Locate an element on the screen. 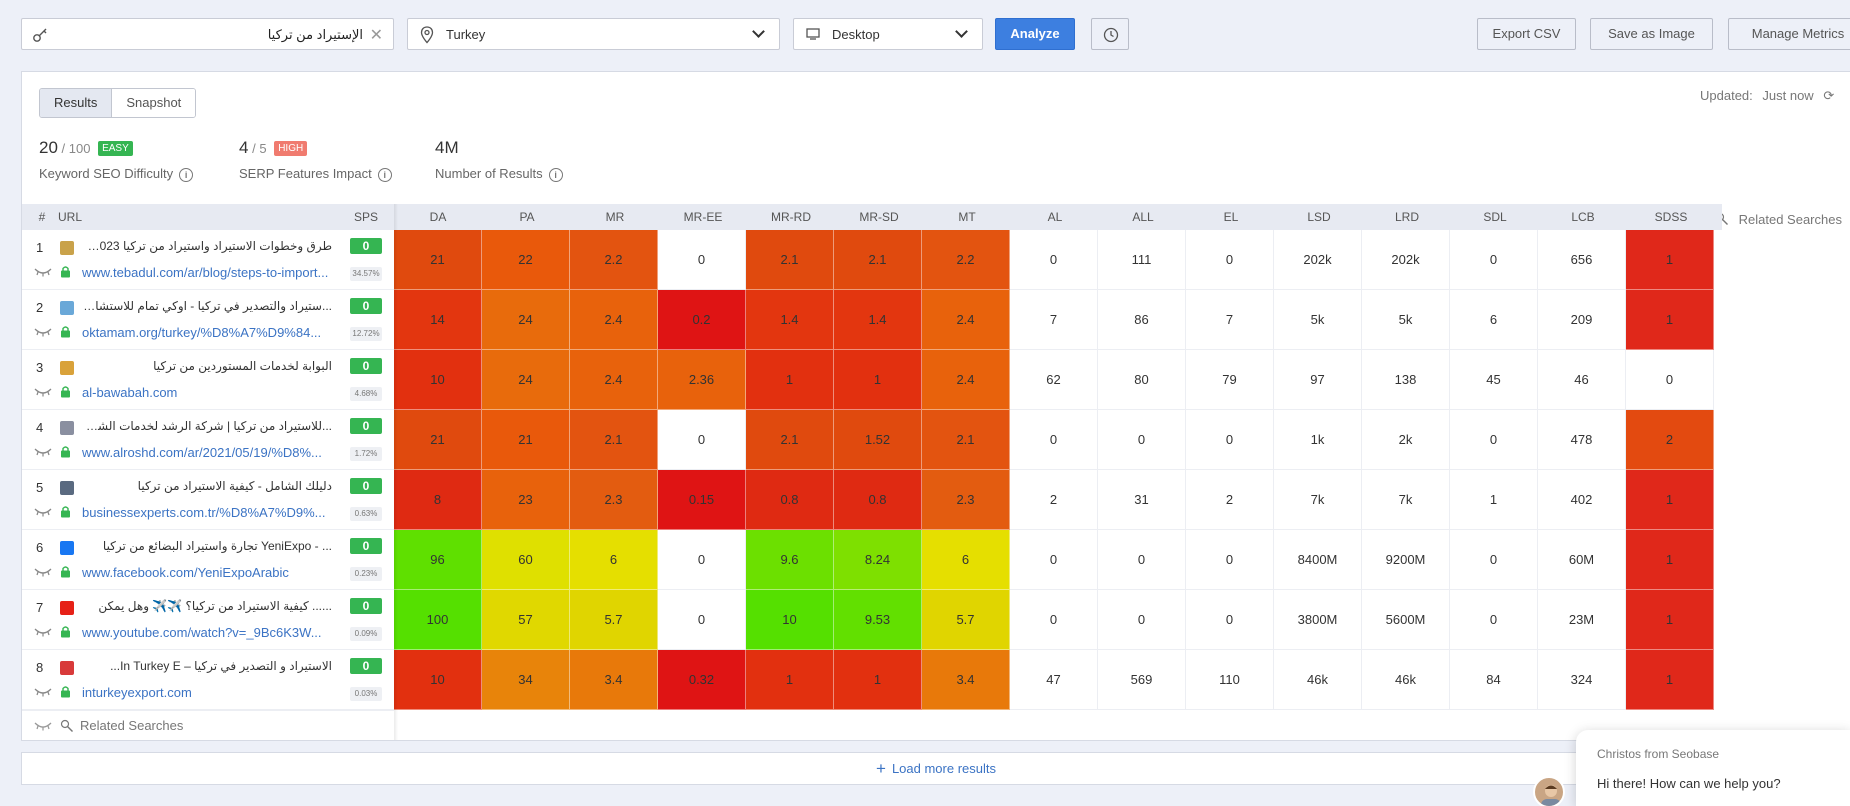 Image resolution: width=1850 pixels, height=806 pixels. analyze-button: Analyze is located at coordinates (1035, 34).